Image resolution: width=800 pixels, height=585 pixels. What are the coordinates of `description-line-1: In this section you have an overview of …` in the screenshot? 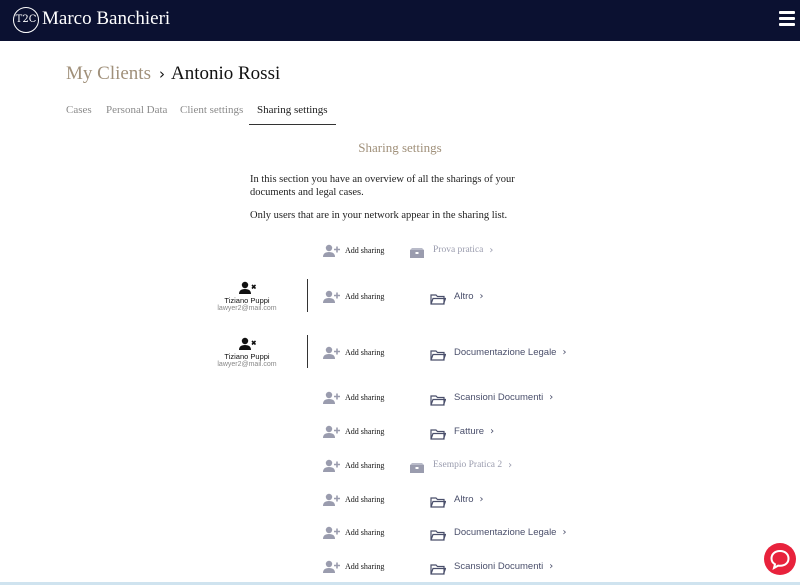 It's located at (382, 179).